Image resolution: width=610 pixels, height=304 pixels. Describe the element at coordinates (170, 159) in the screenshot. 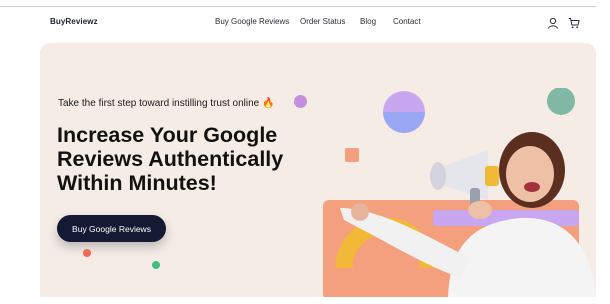

I see `headline-line: Reviews Authentically` at that location.